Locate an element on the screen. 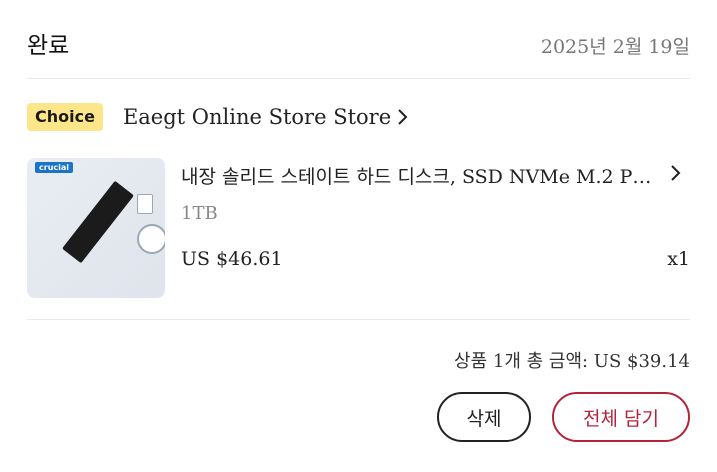 The image size is (717, 472). store-row: Choice Eaegt Online Store Store is located at coordinates (218, 117).